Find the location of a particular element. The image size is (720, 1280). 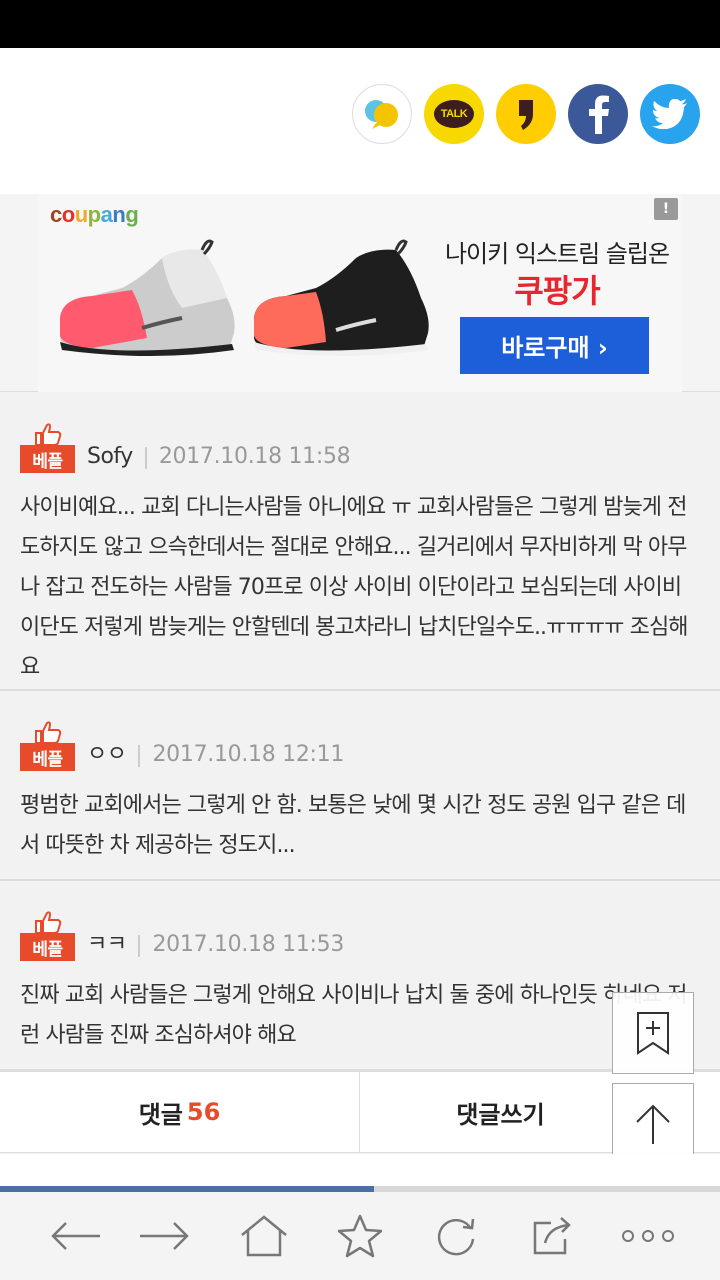

bookmark-add-icon is located at coordinates (653, 1033).